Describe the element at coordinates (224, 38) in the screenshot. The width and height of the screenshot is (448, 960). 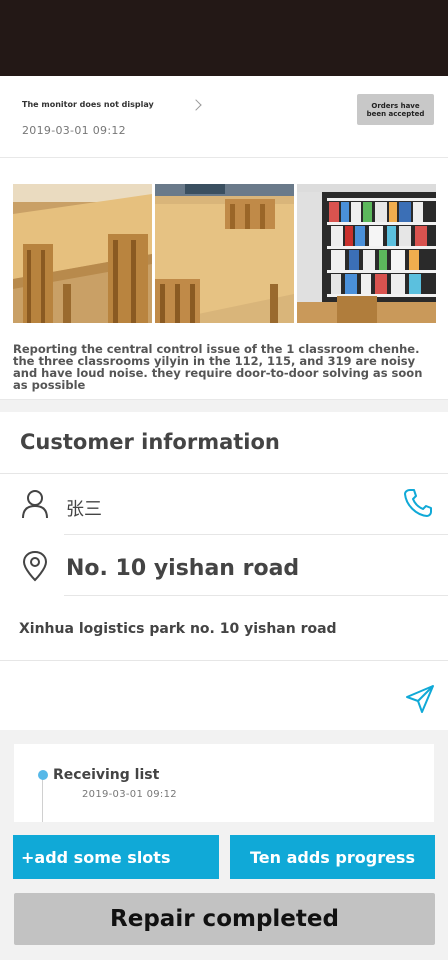
I see `status-bar` at that location.